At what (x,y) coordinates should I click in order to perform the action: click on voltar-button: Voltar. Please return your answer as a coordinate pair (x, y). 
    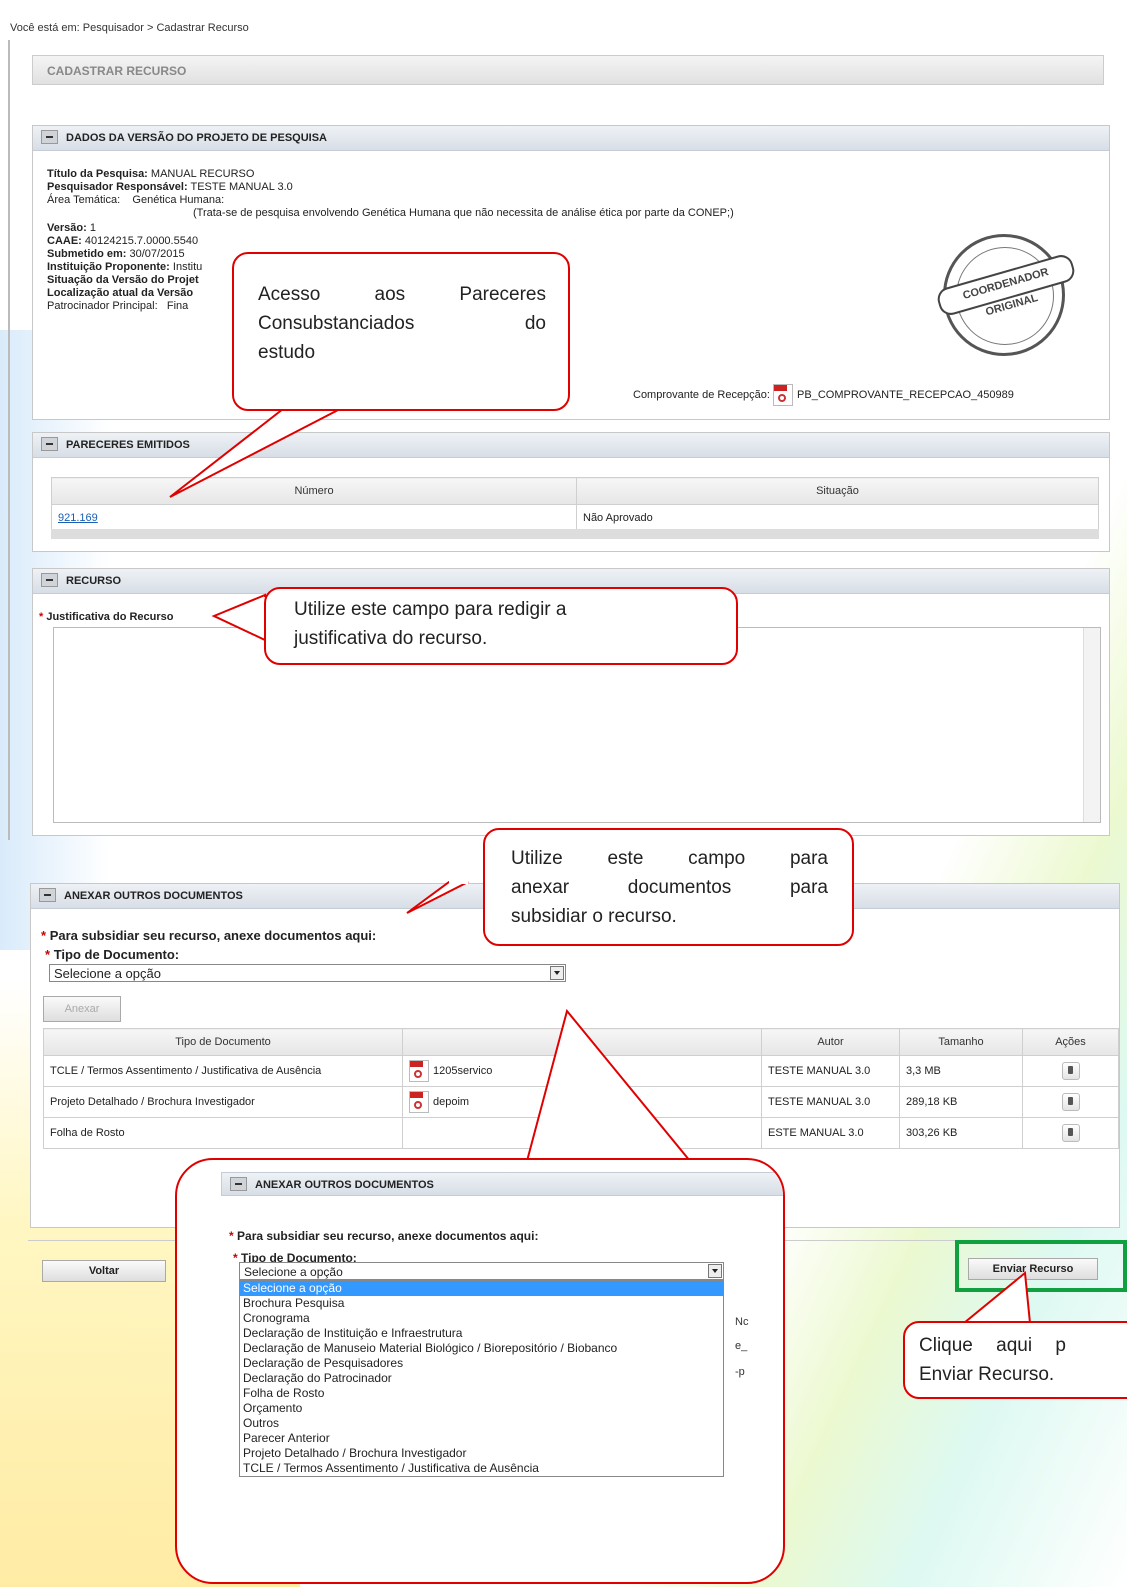
    Looking at the image, I should click on (104, 1271).